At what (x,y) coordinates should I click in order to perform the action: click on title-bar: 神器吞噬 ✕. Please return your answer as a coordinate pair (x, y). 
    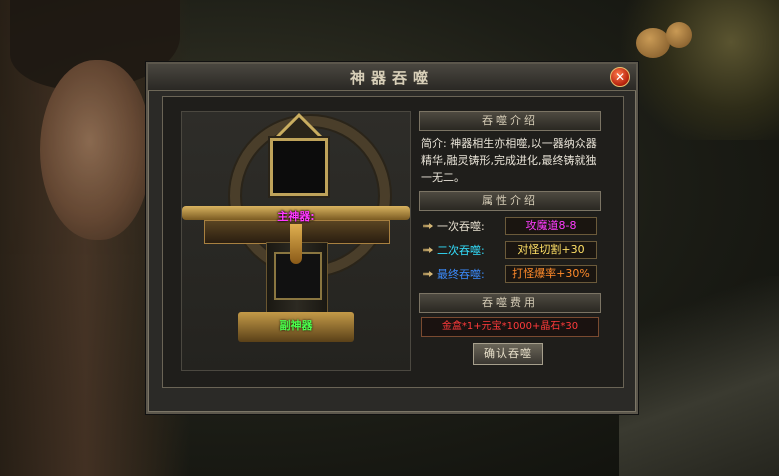
    Looking at the image, I should click on (392, 77).